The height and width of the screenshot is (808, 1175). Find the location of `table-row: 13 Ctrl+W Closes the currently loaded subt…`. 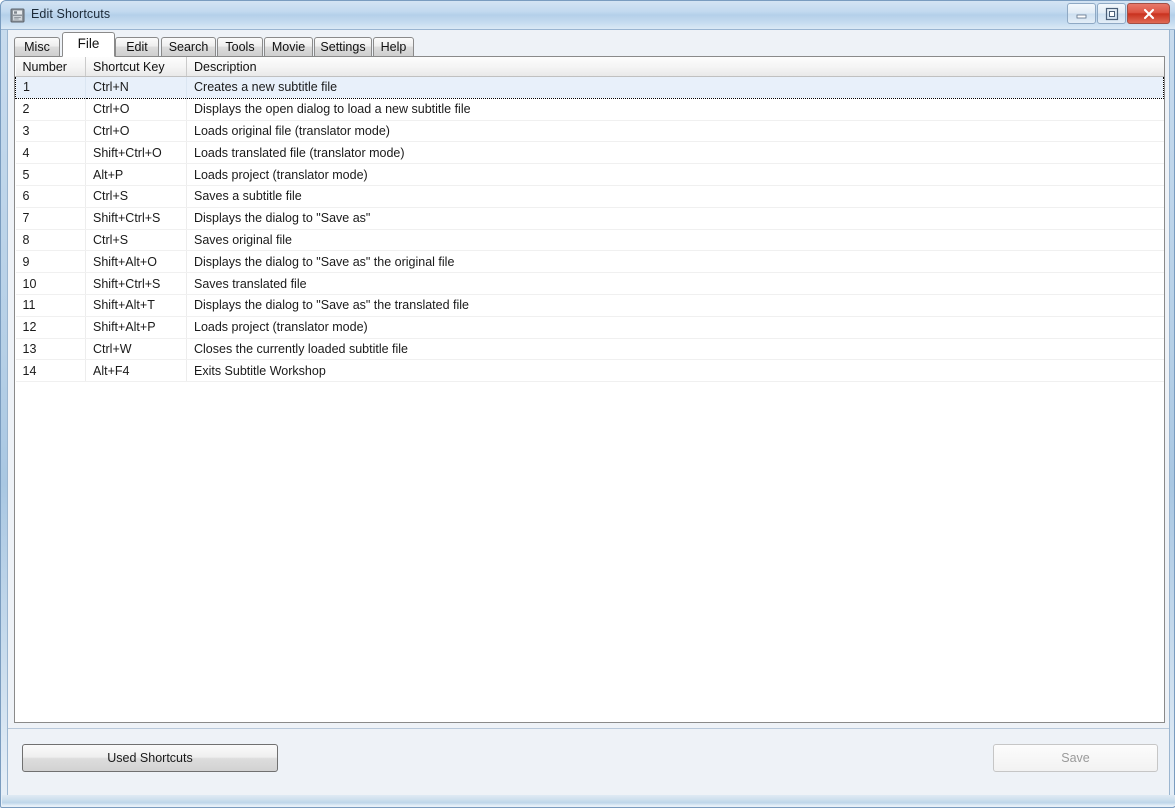

table-row: 13 Ctrl+W Closes the currently loaded subt… is located at coordinates (589, 349).